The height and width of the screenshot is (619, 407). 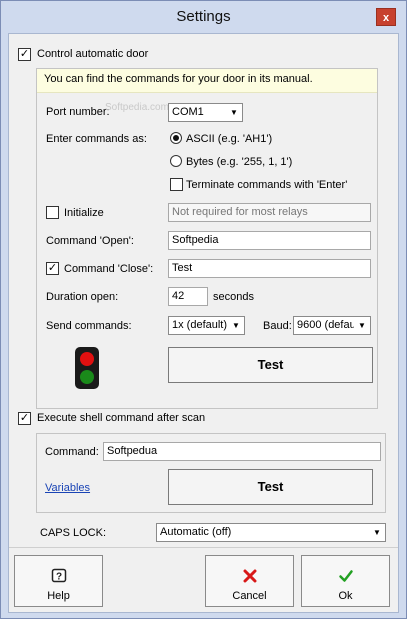 What do you see at coordinates (270, 487) in the screenshot?
I see `shell-test-button: Test` at bounding box center [270, 487].